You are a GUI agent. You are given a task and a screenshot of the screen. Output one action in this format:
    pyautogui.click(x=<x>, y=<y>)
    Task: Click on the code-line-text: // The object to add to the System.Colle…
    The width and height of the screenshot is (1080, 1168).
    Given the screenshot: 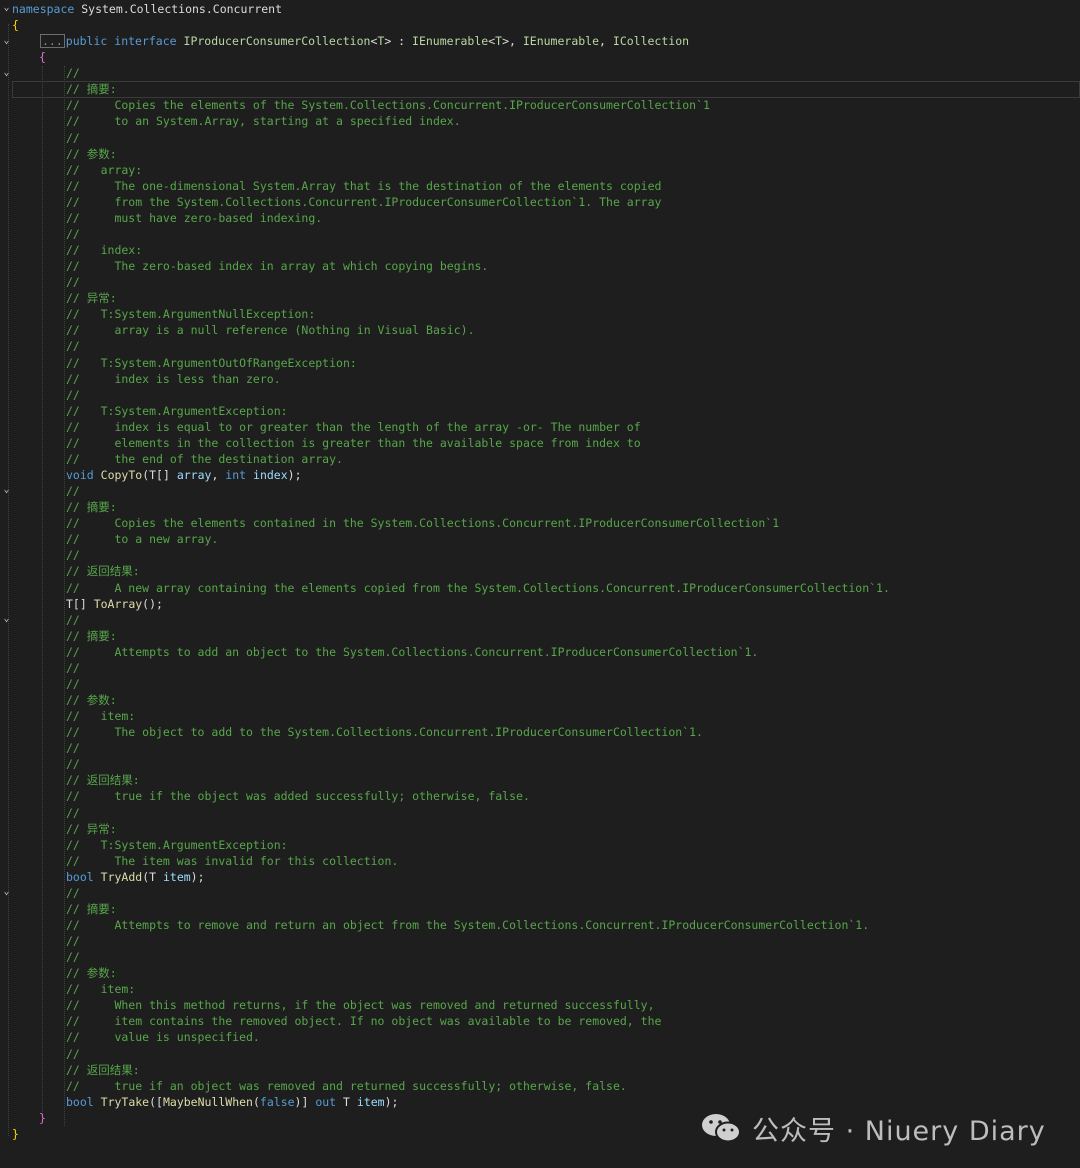 What is the action you would take?
    pyautogui.click(x=384, y=732)
    